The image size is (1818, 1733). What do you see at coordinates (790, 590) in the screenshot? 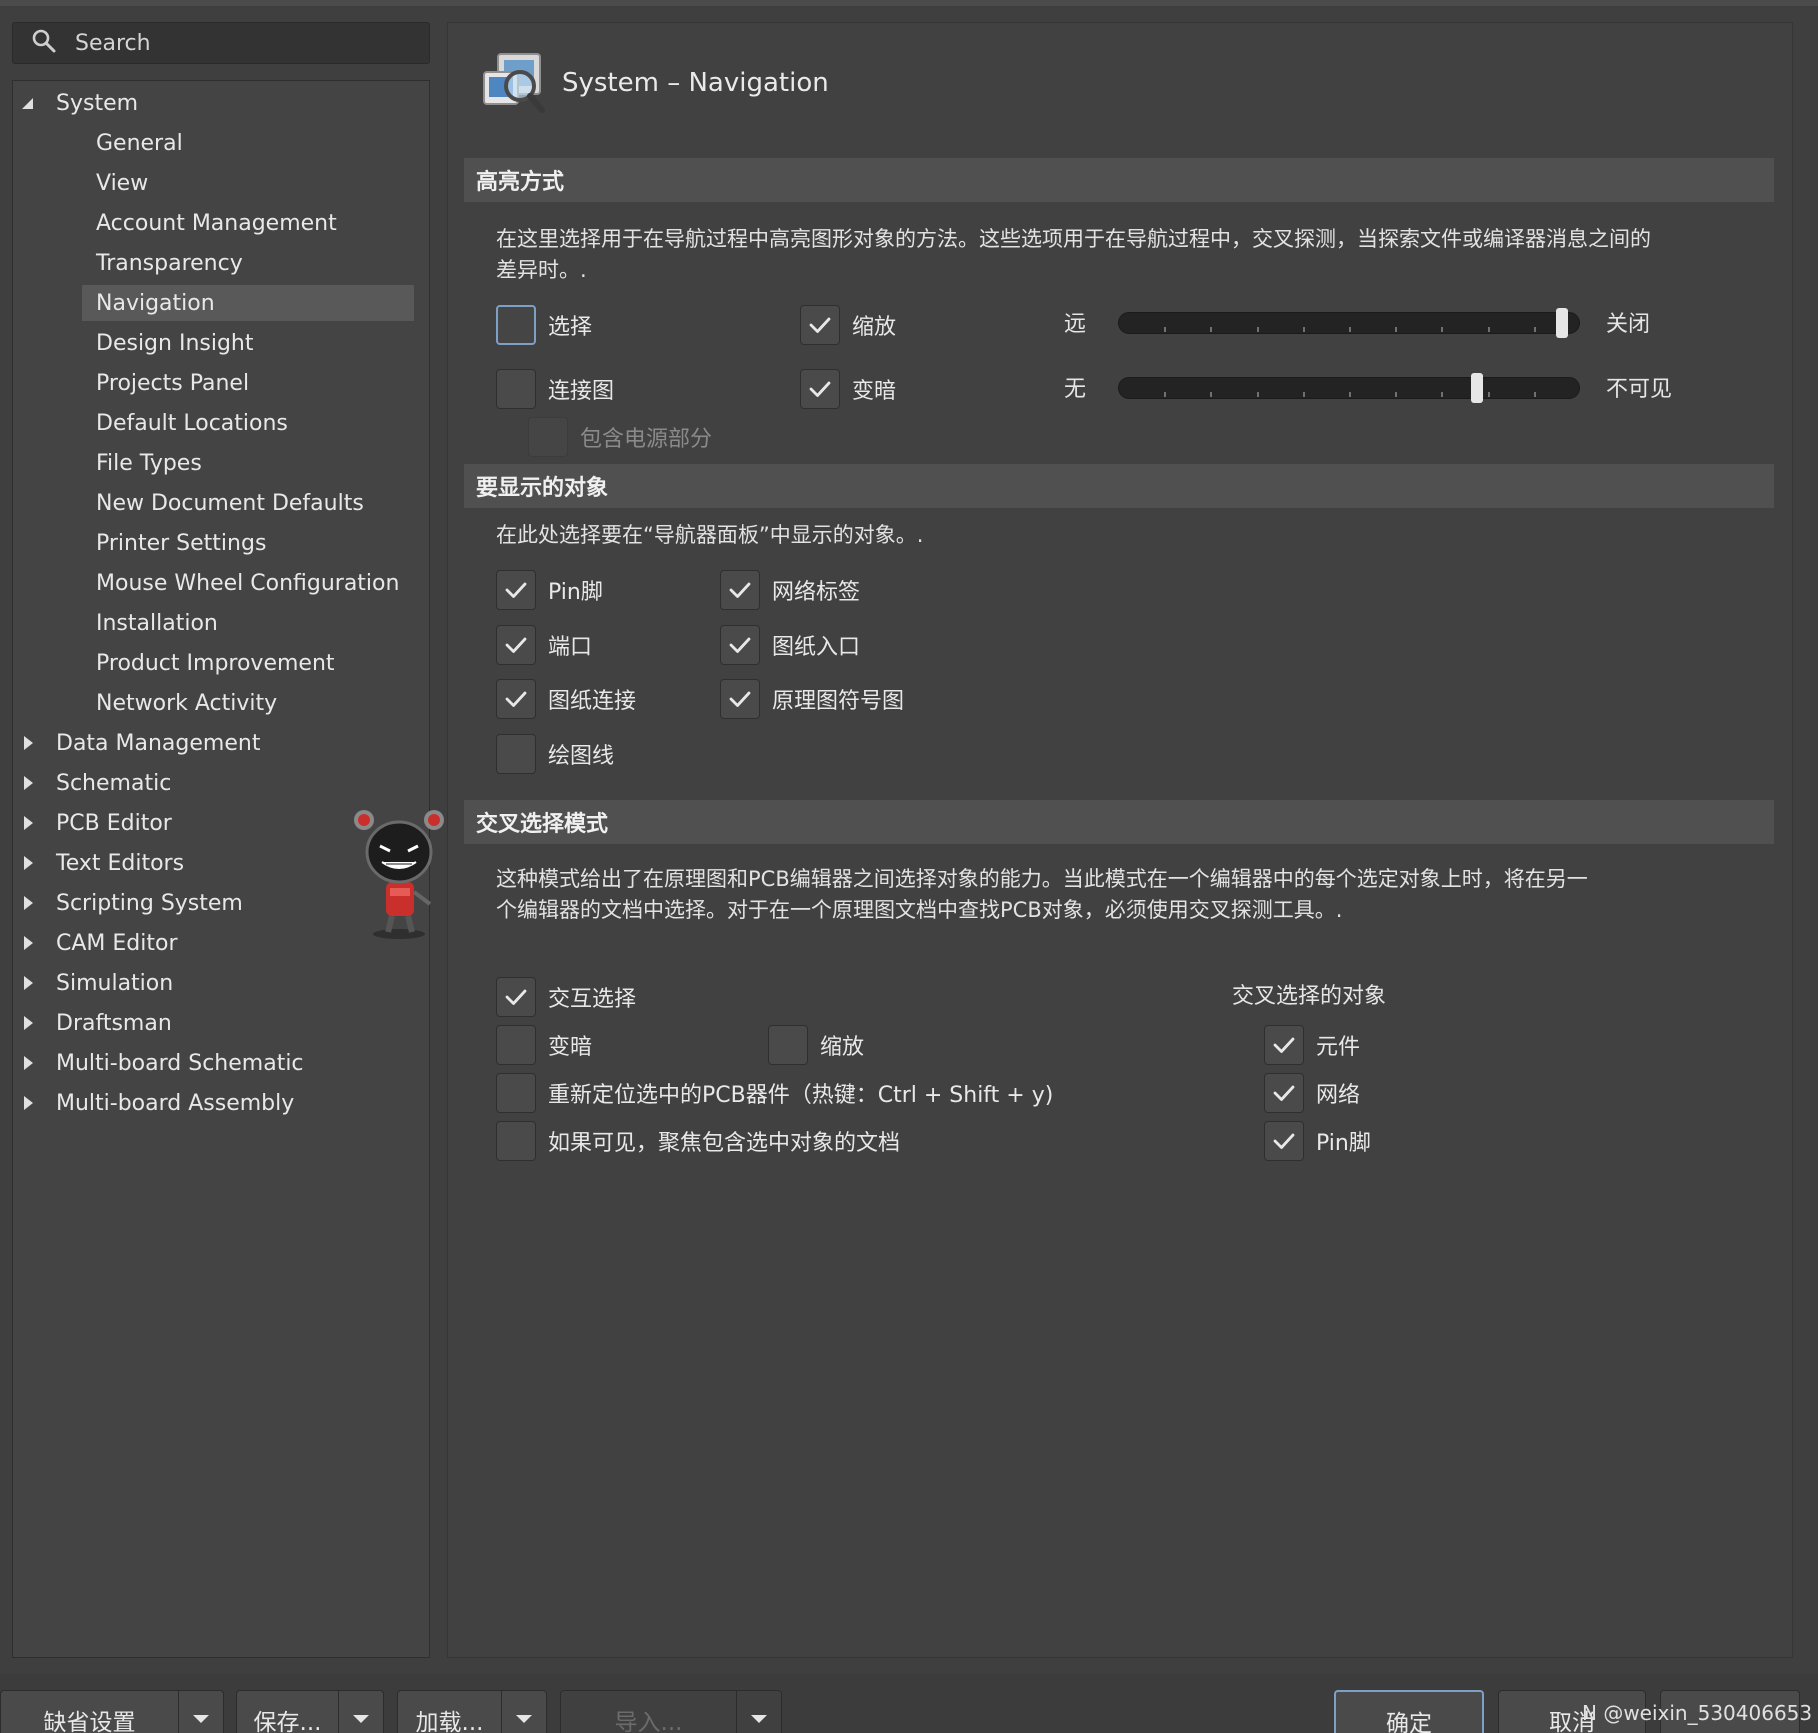
I see `object-net-label-checkbox: 网络标签` at bounding box center [790, 590].